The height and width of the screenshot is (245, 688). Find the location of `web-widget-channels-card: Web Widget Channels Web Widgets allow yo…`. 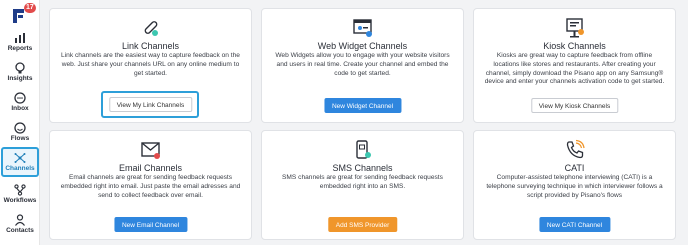

web-widget-channels-card: Web Widget Channels Web Widgets allow yo… is located at coordinates (362, 65).